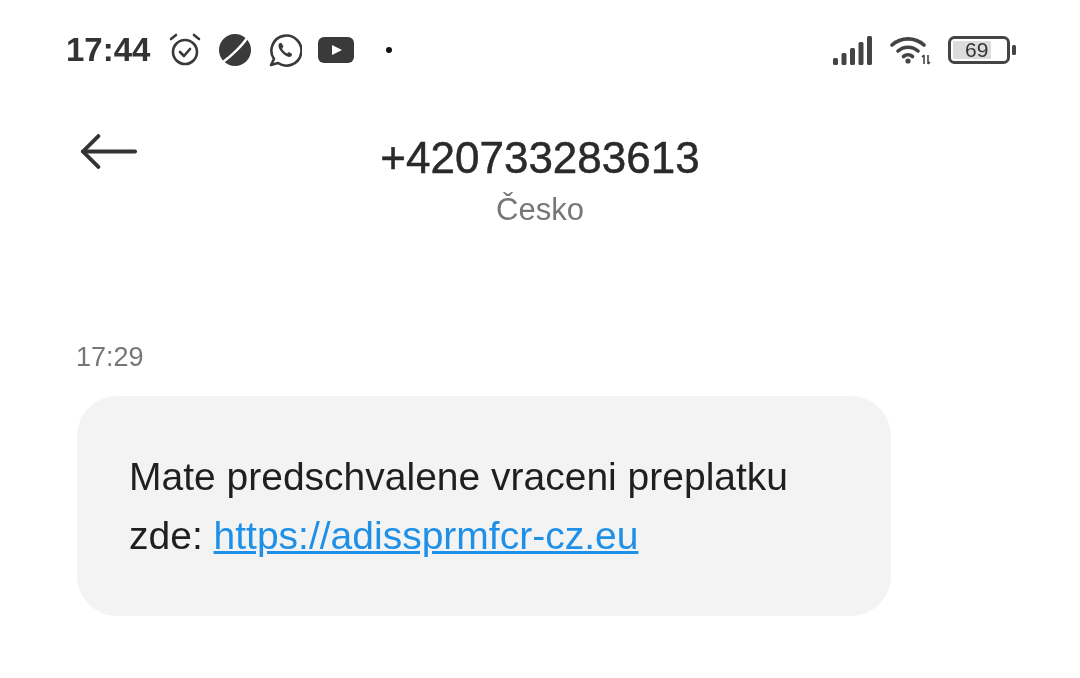 Image resolution: width=1080 pixels, height=678 pixels. What do you see at coordinates (977, 50) in the screenshot?
I see `battery-percent: 69` at bounding box center [977, 50].